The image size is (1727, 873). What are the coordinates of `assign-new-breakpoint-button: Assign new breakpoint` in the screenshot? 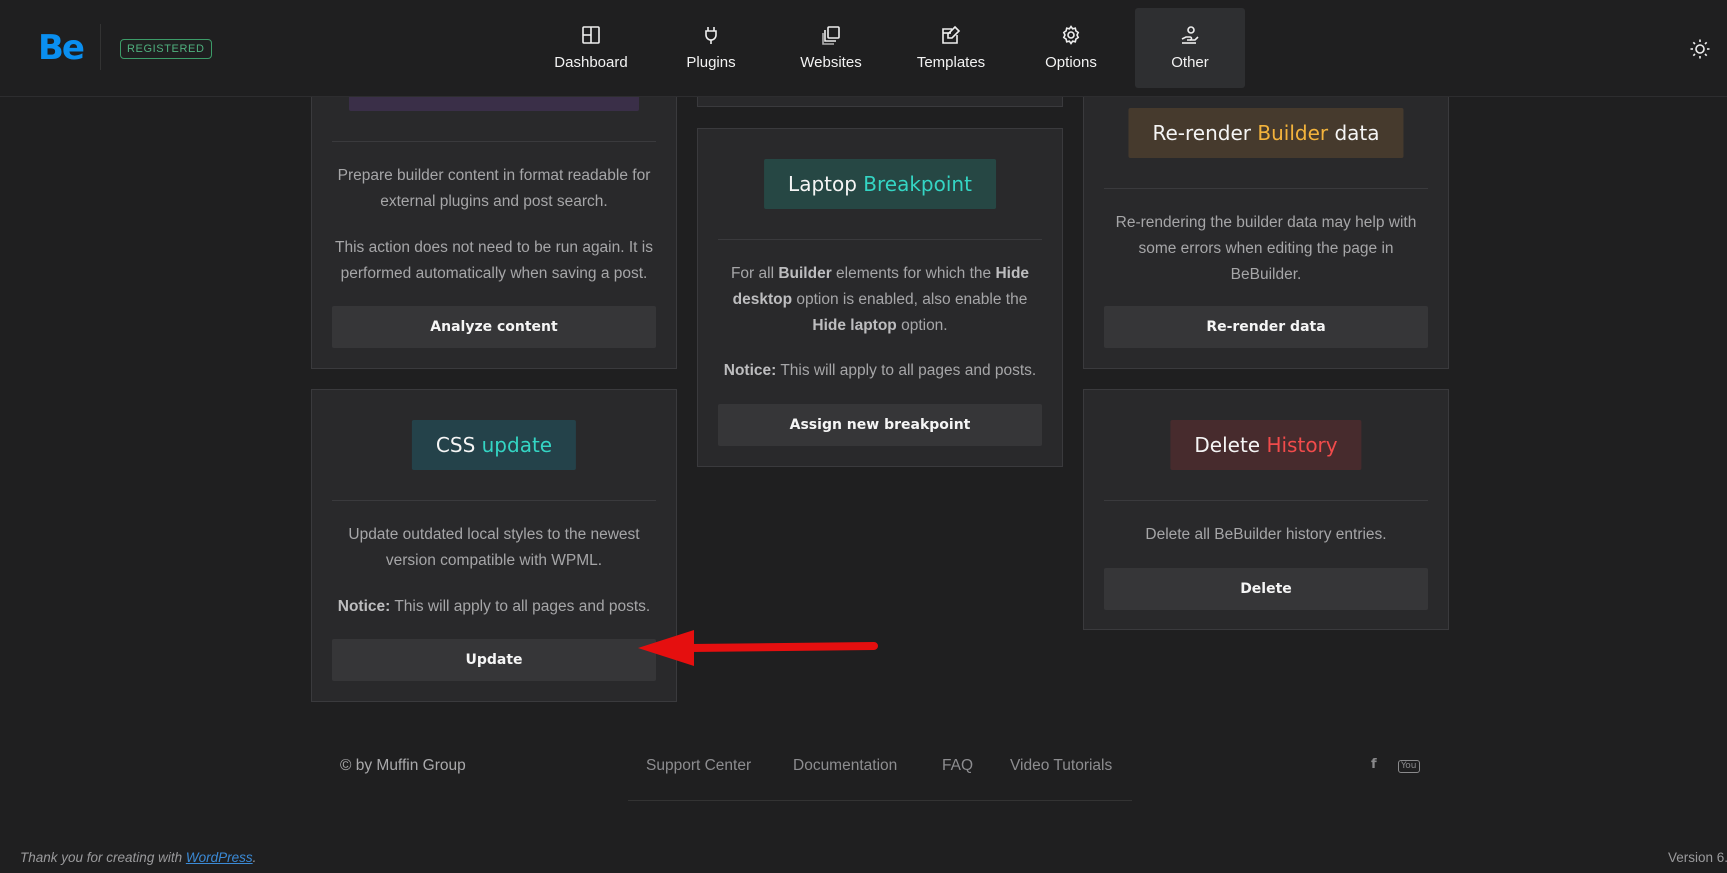 It's located at (880, 425).